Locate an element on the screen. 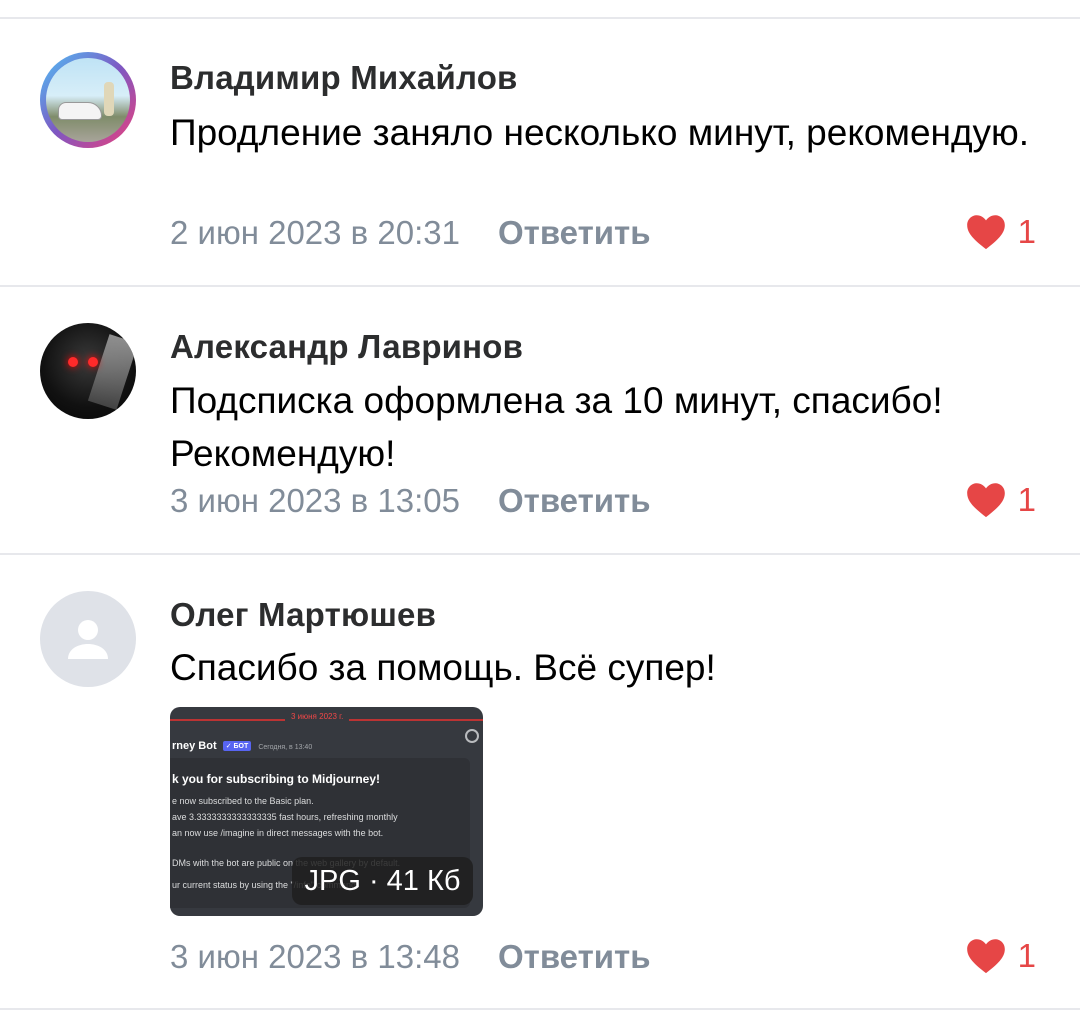  preview-heading: k you for subscribing to Midjourney! is located at coordinates (276, 779).